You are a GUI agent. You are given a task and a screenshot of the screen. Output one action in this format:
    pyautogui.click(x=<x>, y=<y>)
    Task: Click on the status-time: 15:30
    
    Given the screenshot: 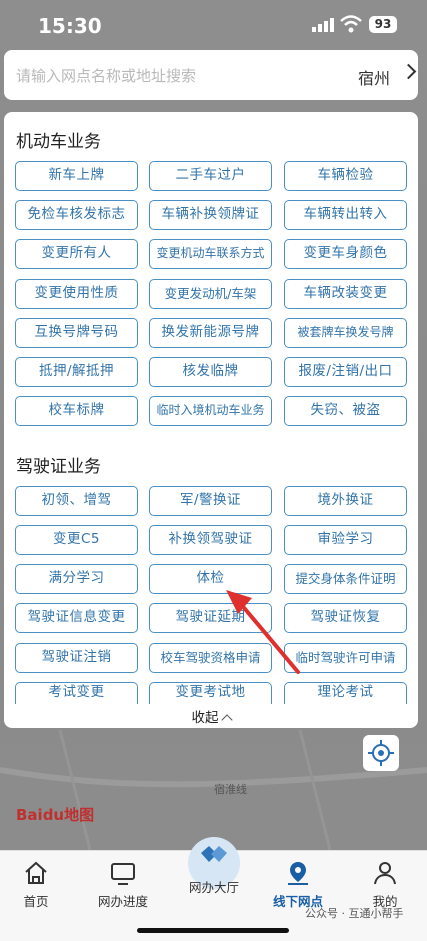 What is the action you would take?
    pyautogui.click(x=70, y=26)
    